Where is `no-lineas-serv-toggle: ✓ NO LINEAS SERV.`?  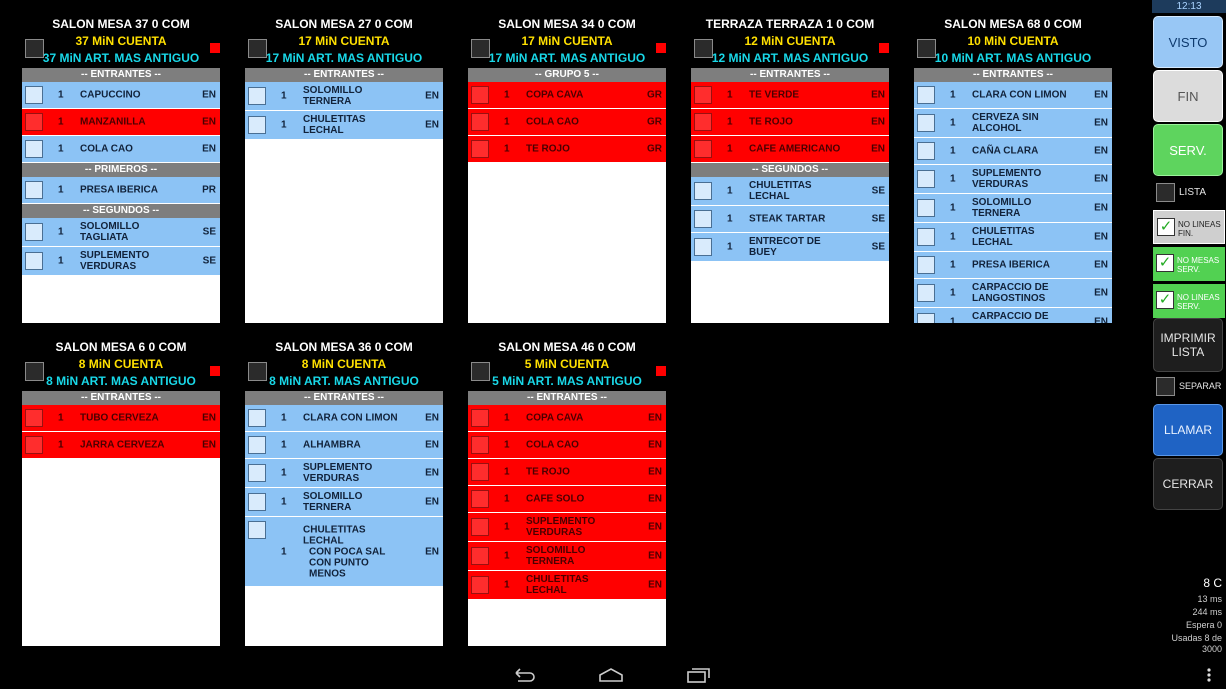
no-lineas-serv-toggle: ✓ NO LINEAS SERV. is located at coordinates (1189, 301).